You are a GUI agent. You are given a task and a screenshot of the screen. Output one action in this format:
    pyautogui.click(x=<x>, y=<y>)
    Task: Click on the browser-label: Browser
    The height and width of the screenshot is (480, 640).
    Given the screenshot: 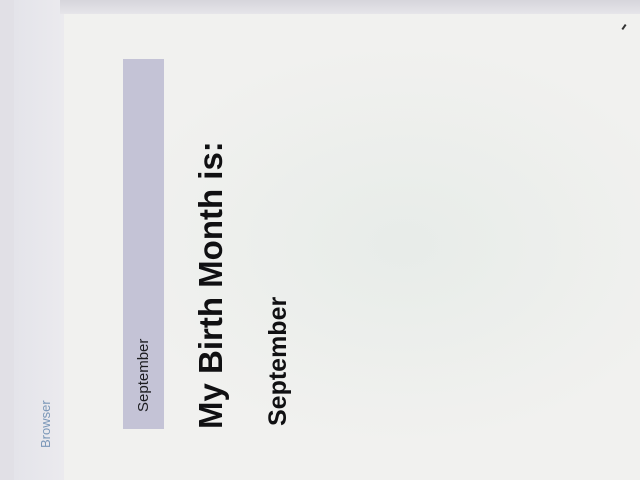 What is the action you would take?
    pyautogui.click(x=45, y=424)
    